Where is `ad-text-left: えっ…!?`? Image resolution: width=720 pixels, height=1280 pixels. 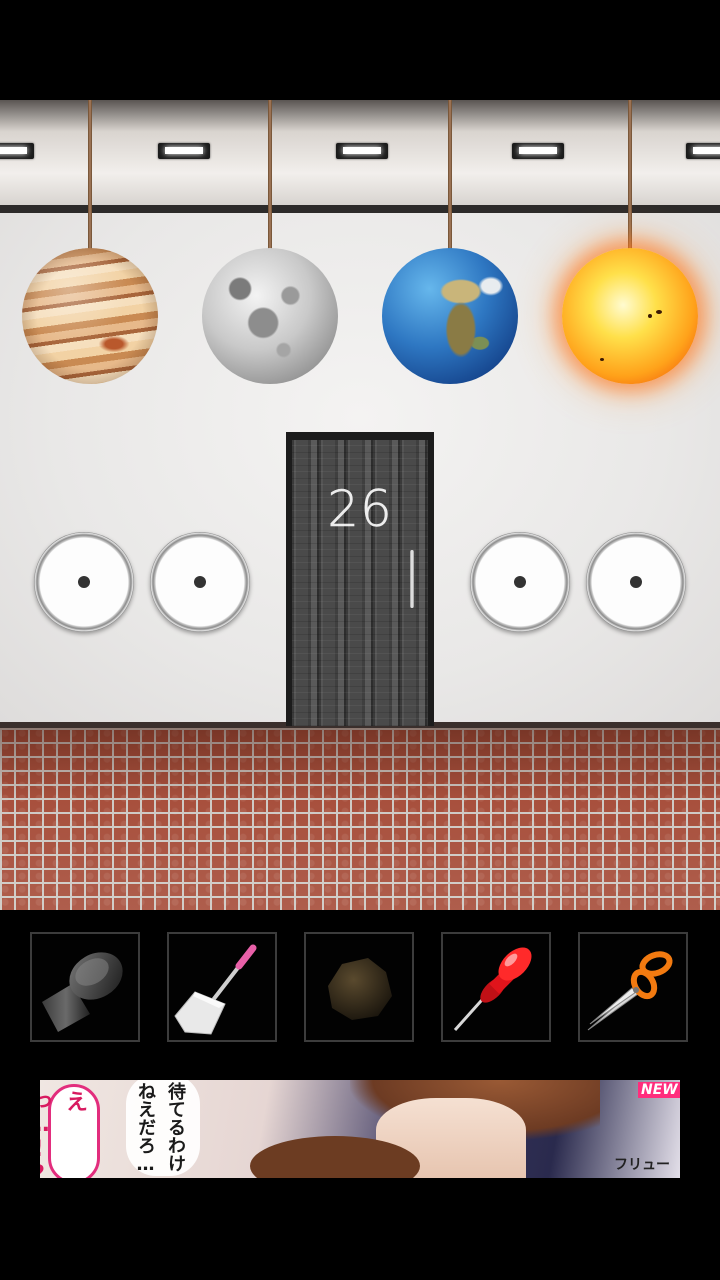 ad-text-left: えっ…!? is located at coordinates (63, 1134).